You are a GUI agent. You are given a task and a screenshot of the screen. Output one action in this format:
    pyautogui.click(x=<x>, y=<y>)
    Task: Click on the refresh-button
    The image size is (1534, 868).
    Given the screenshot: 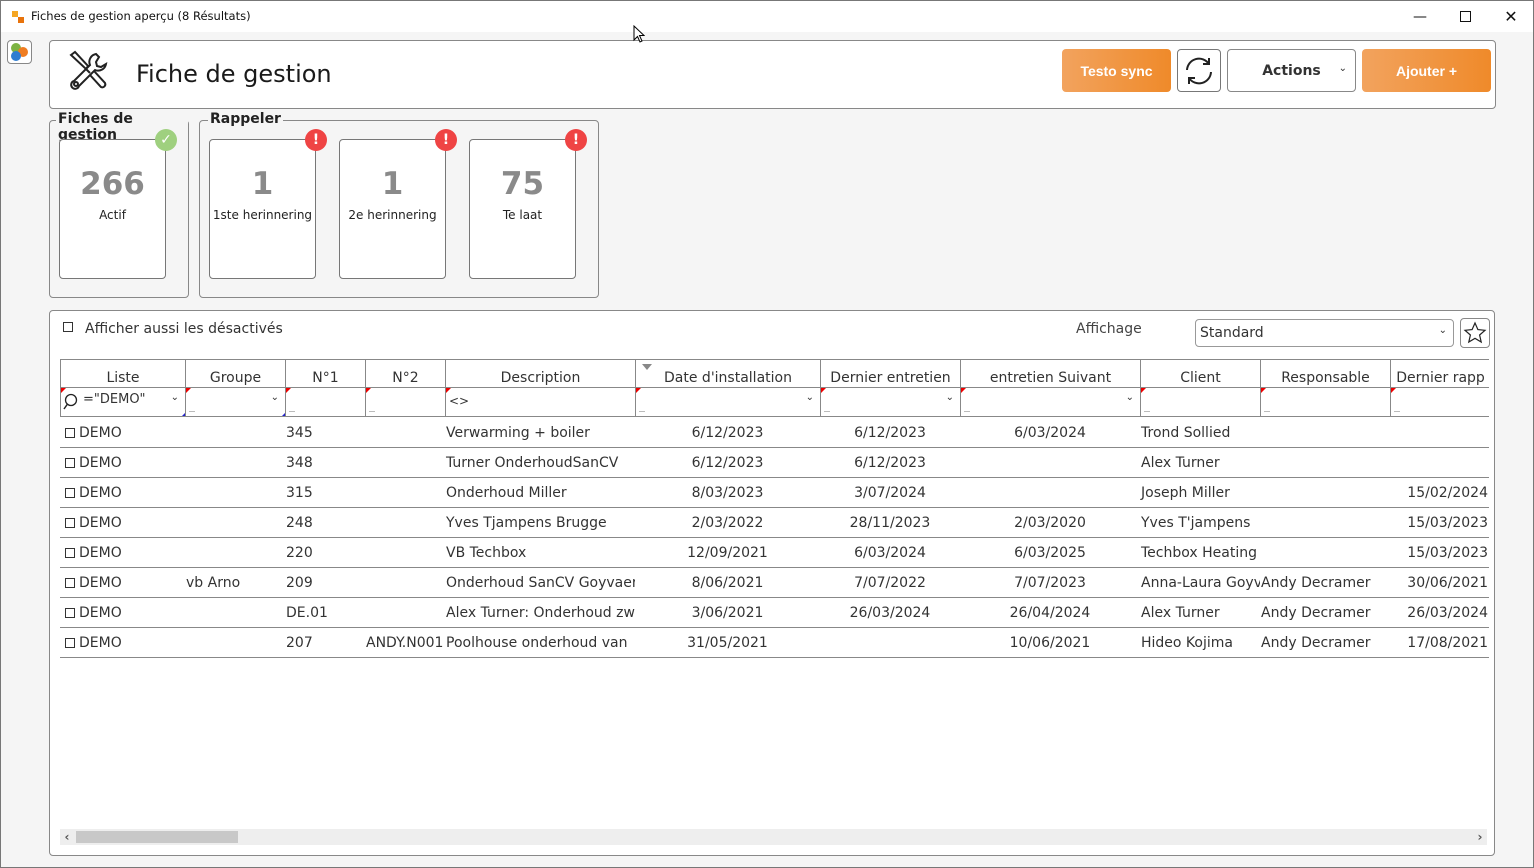 What is the action you would take?
    pyautogui.click(x=1199, y=70)
    